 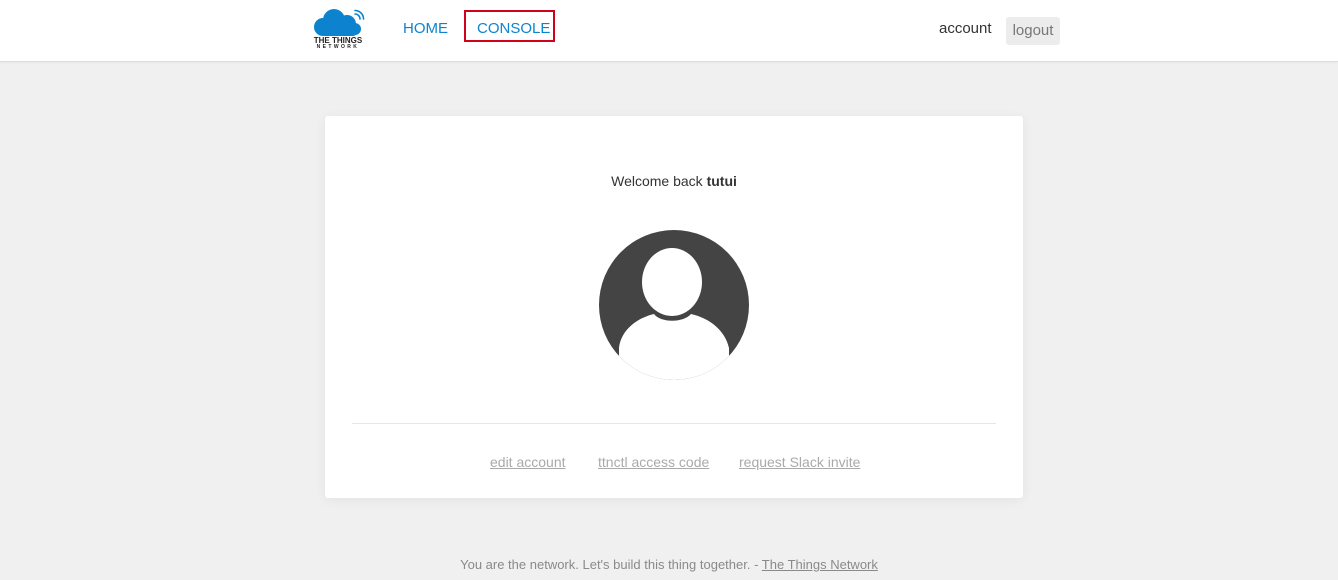 I want to click on username: tutui, so click(x=721, y=181).